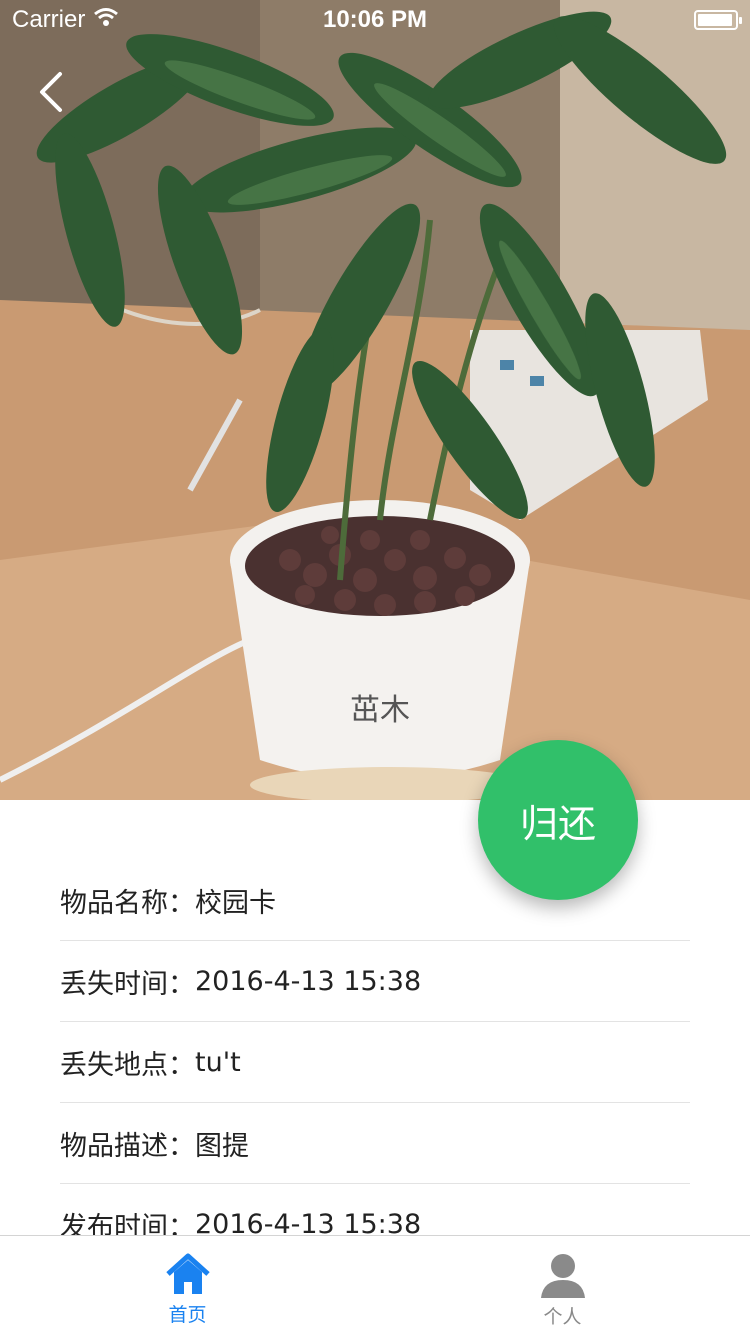  I want to click on detail-label: 物品描述：, so click(127, 1146).